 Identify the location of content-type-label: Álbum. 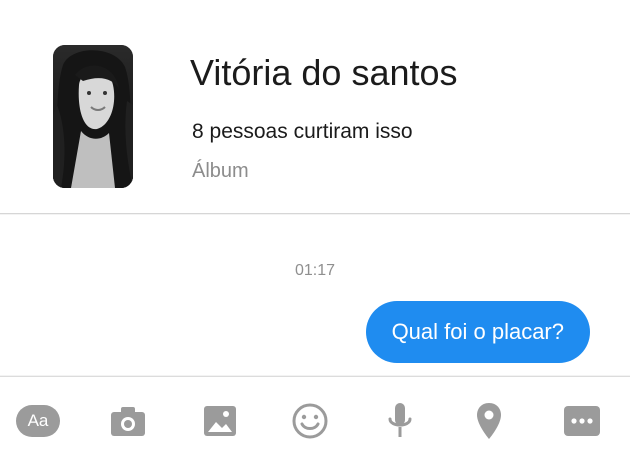
(220, 171).